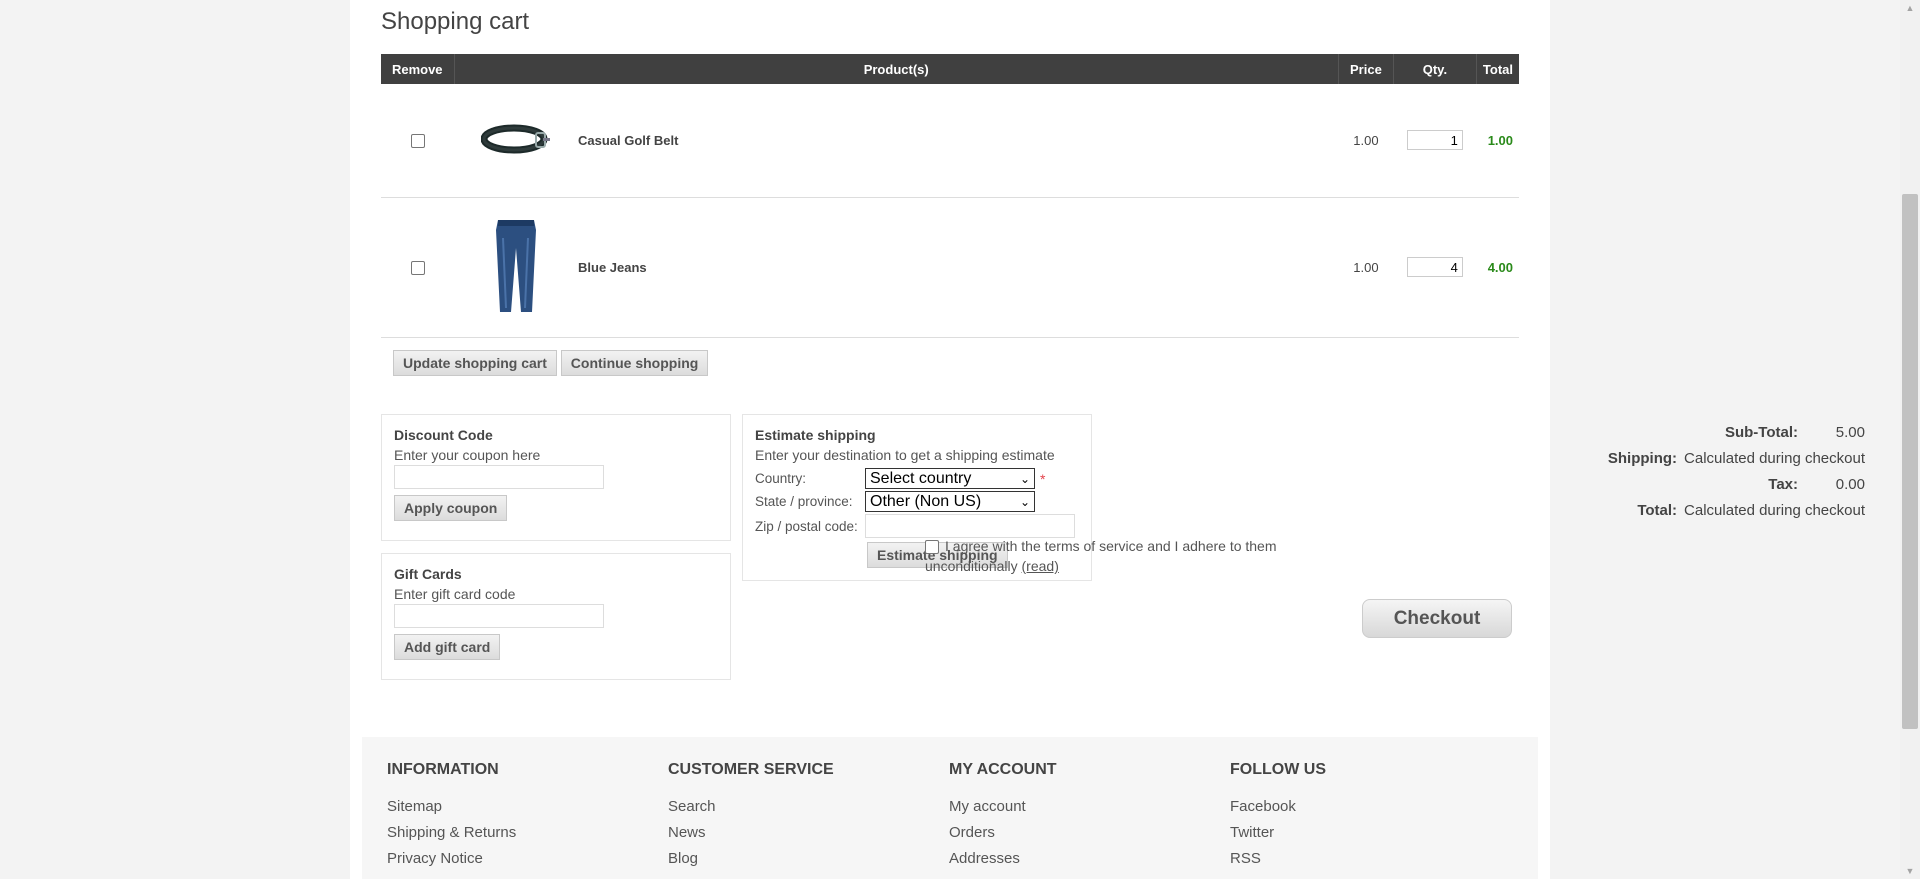  I want to click on discount-title: Discount Code, so click(443, 435).